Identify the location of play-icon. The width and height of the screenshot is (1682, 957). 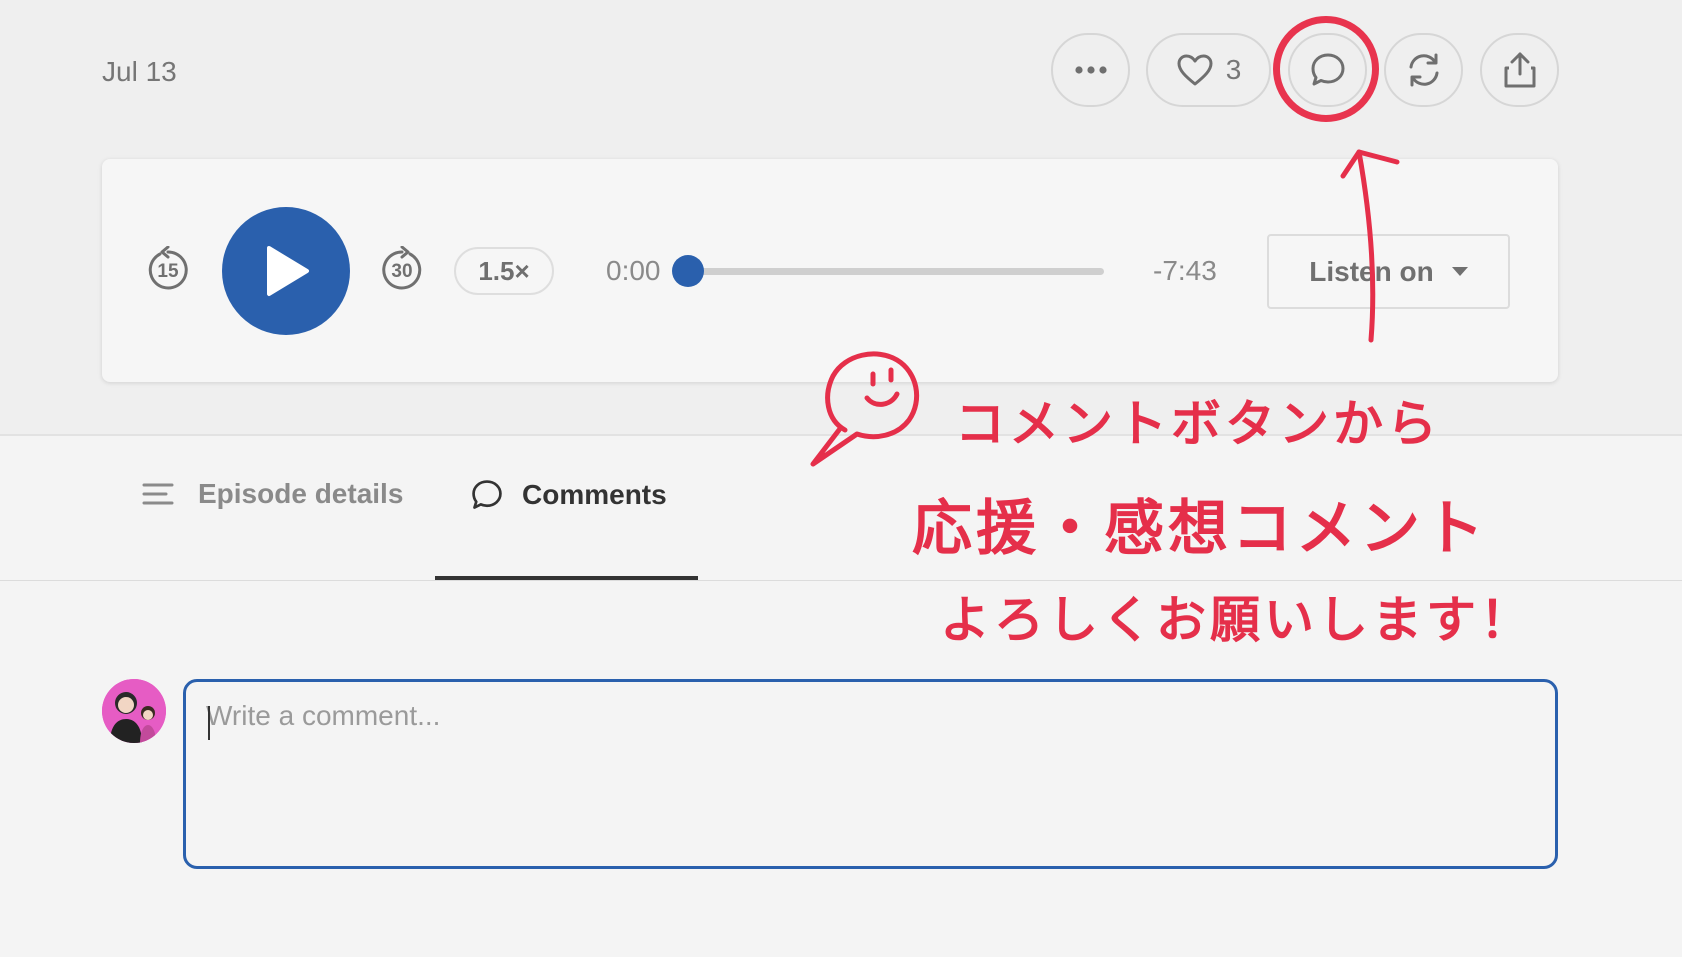
(288, 271).